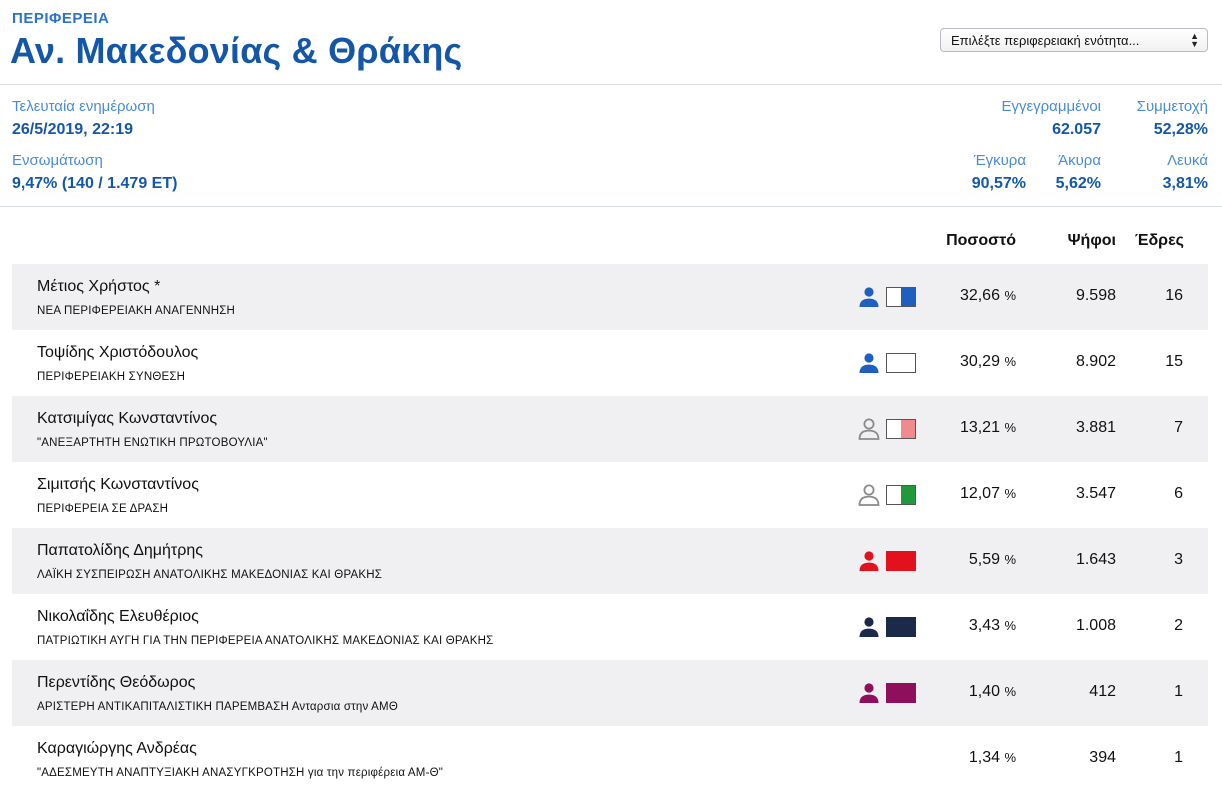 This screenshot has width=1222, height=791. I want to click on percent-number: 30,29, so click(979, 361).